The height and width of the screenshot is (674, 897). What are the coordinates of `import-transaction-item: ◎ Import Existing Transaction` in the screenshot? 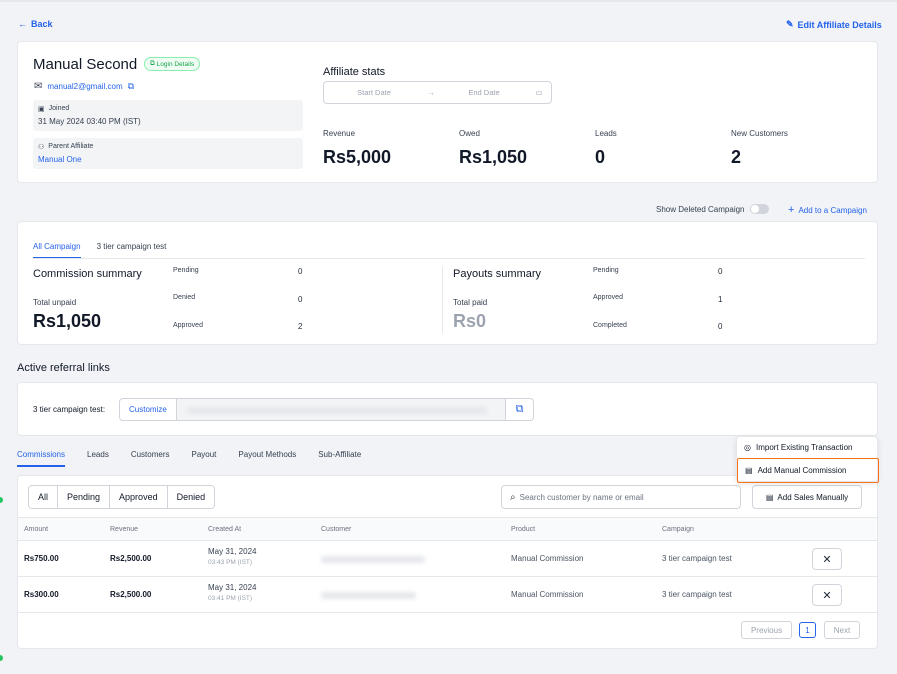 It's located at (798, 447).